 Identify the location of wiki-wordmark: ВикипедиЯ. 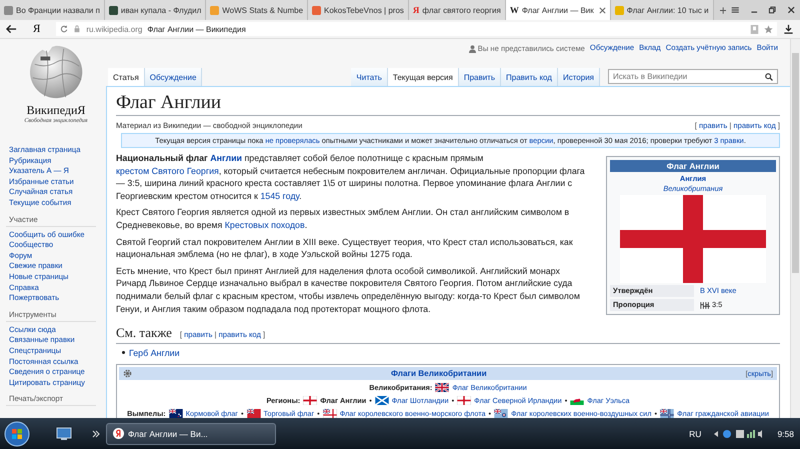
(56, 110).